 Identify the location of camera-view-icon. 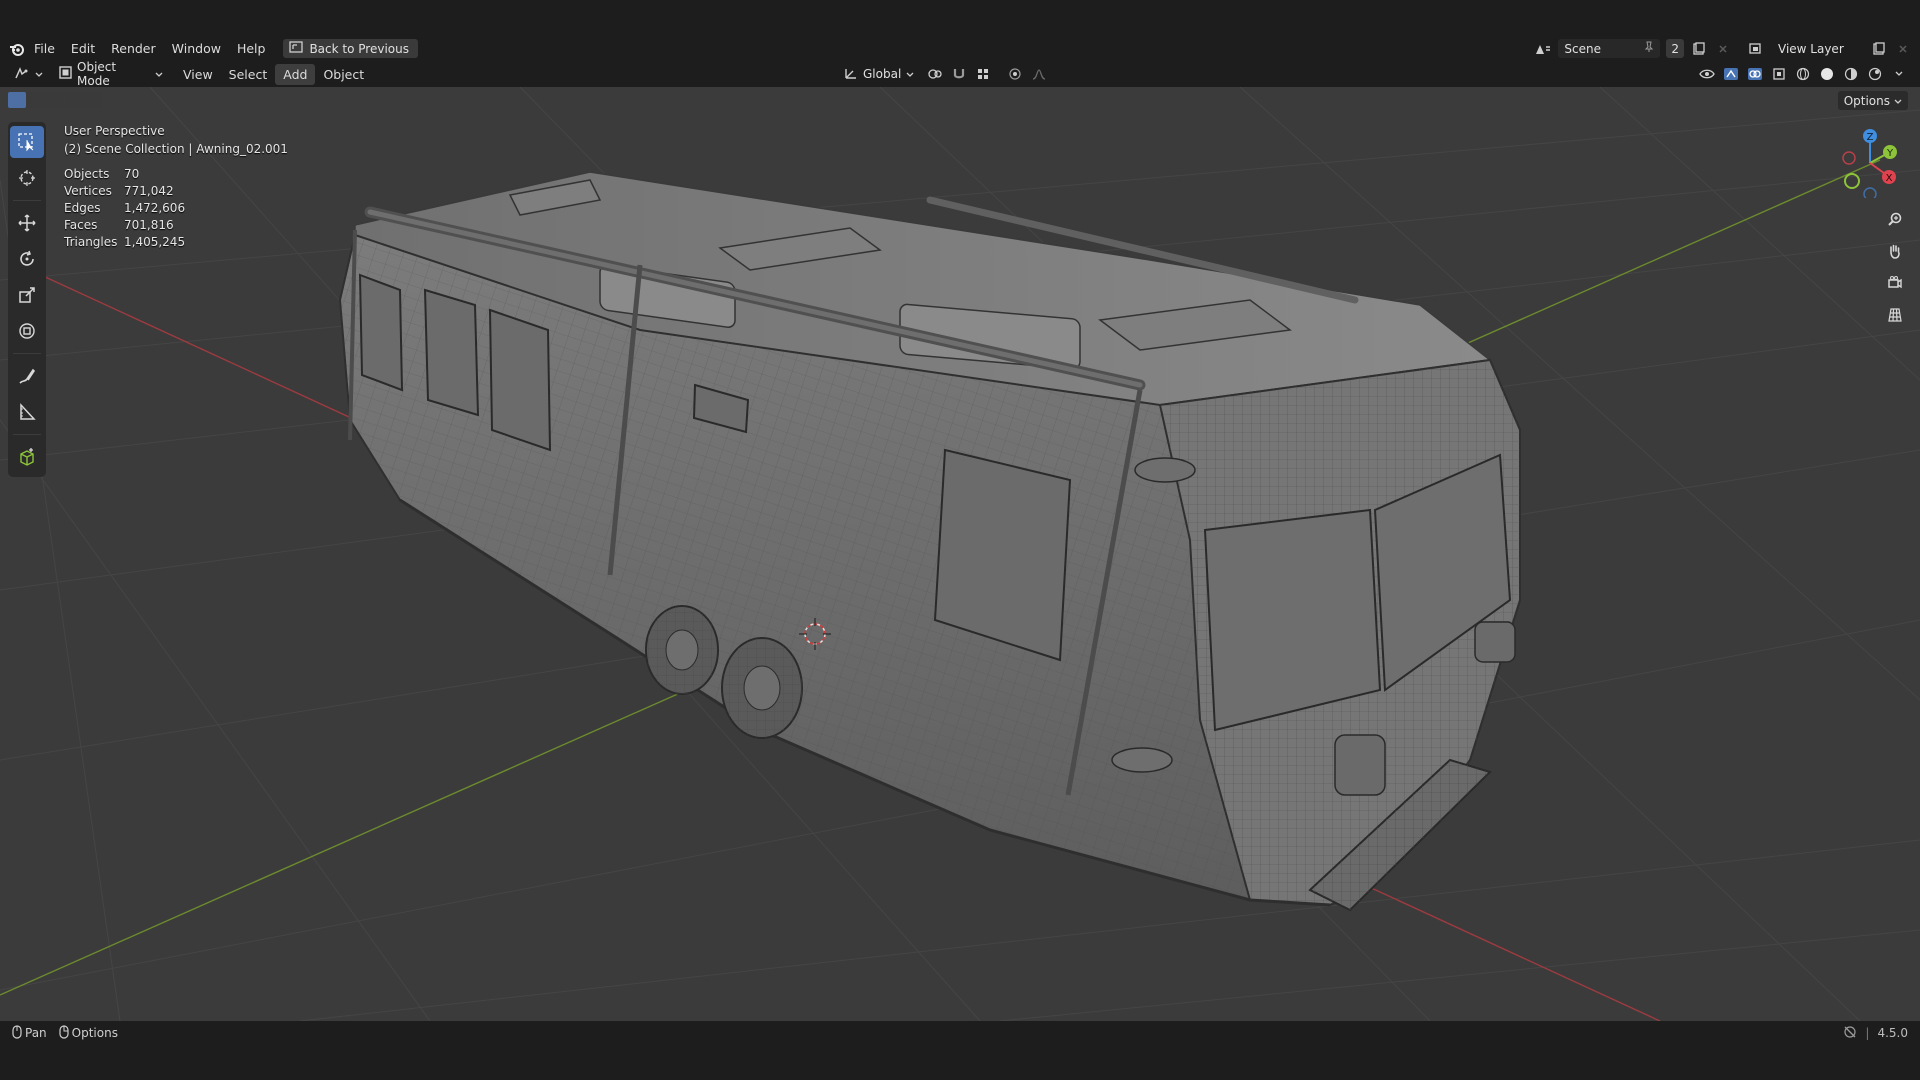
(1895, 283).